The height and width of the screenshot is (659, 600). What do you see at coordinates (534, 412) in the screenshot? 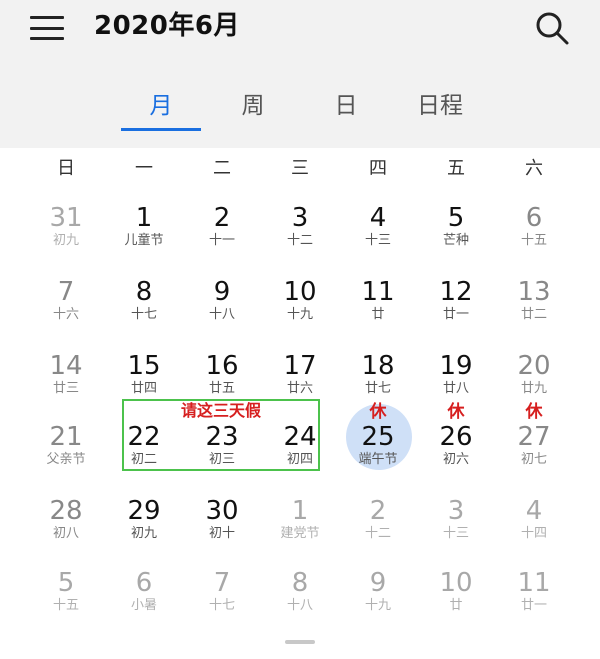
I see `rest-mark-sat: 休` at bounding box center [534, 412].